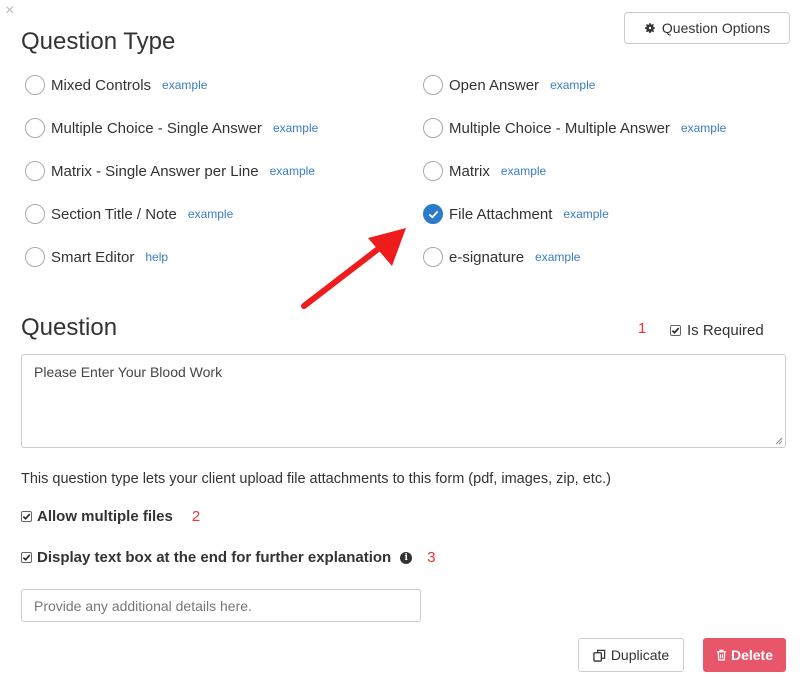  I want to click on annotation-number-2: 2, so click(196, 516).